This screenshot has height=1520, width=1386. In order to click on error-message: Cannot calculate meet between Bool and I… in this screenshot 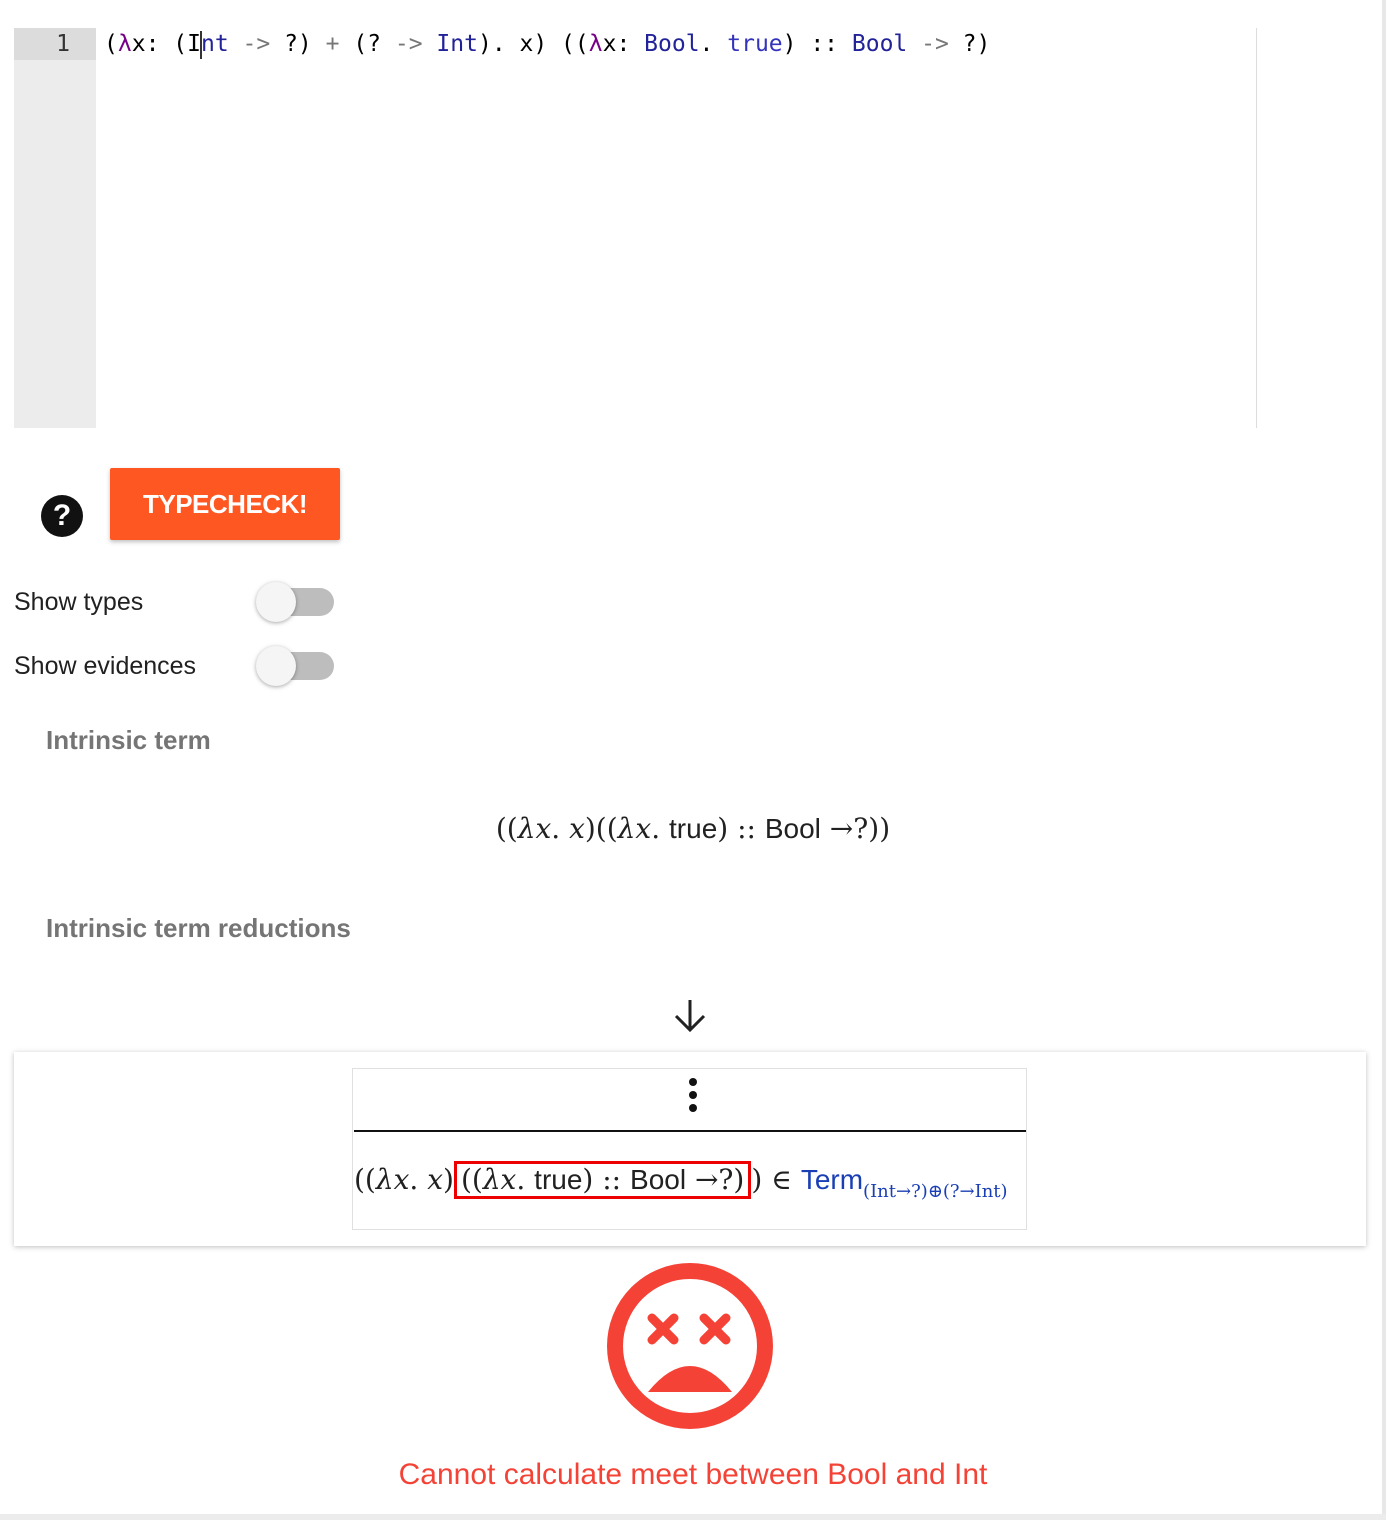, I will do `click(693, 1474)`.